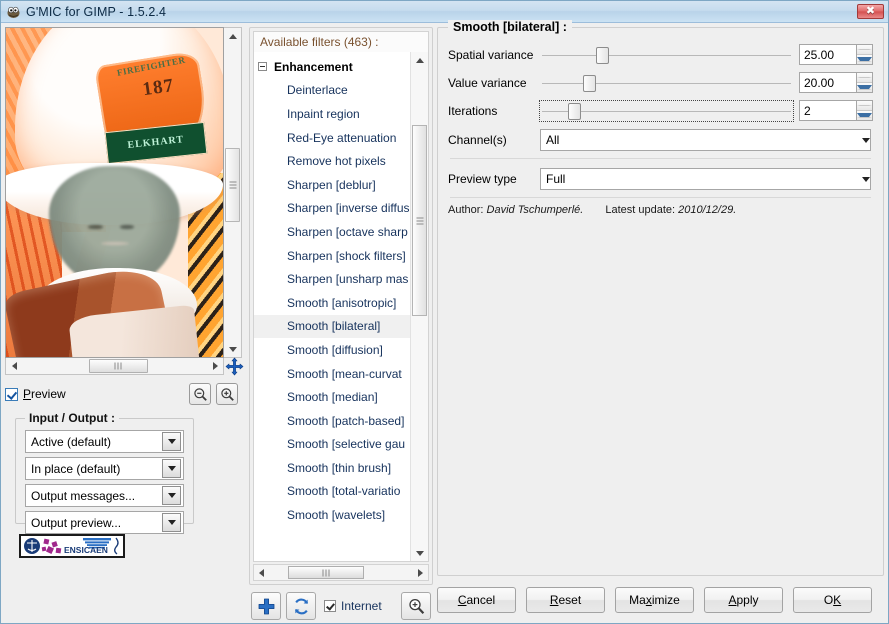 The height and width of the screenshot is (624, 889). I want to click on list-item: Sharpen [shock filters], so click(332, 256).